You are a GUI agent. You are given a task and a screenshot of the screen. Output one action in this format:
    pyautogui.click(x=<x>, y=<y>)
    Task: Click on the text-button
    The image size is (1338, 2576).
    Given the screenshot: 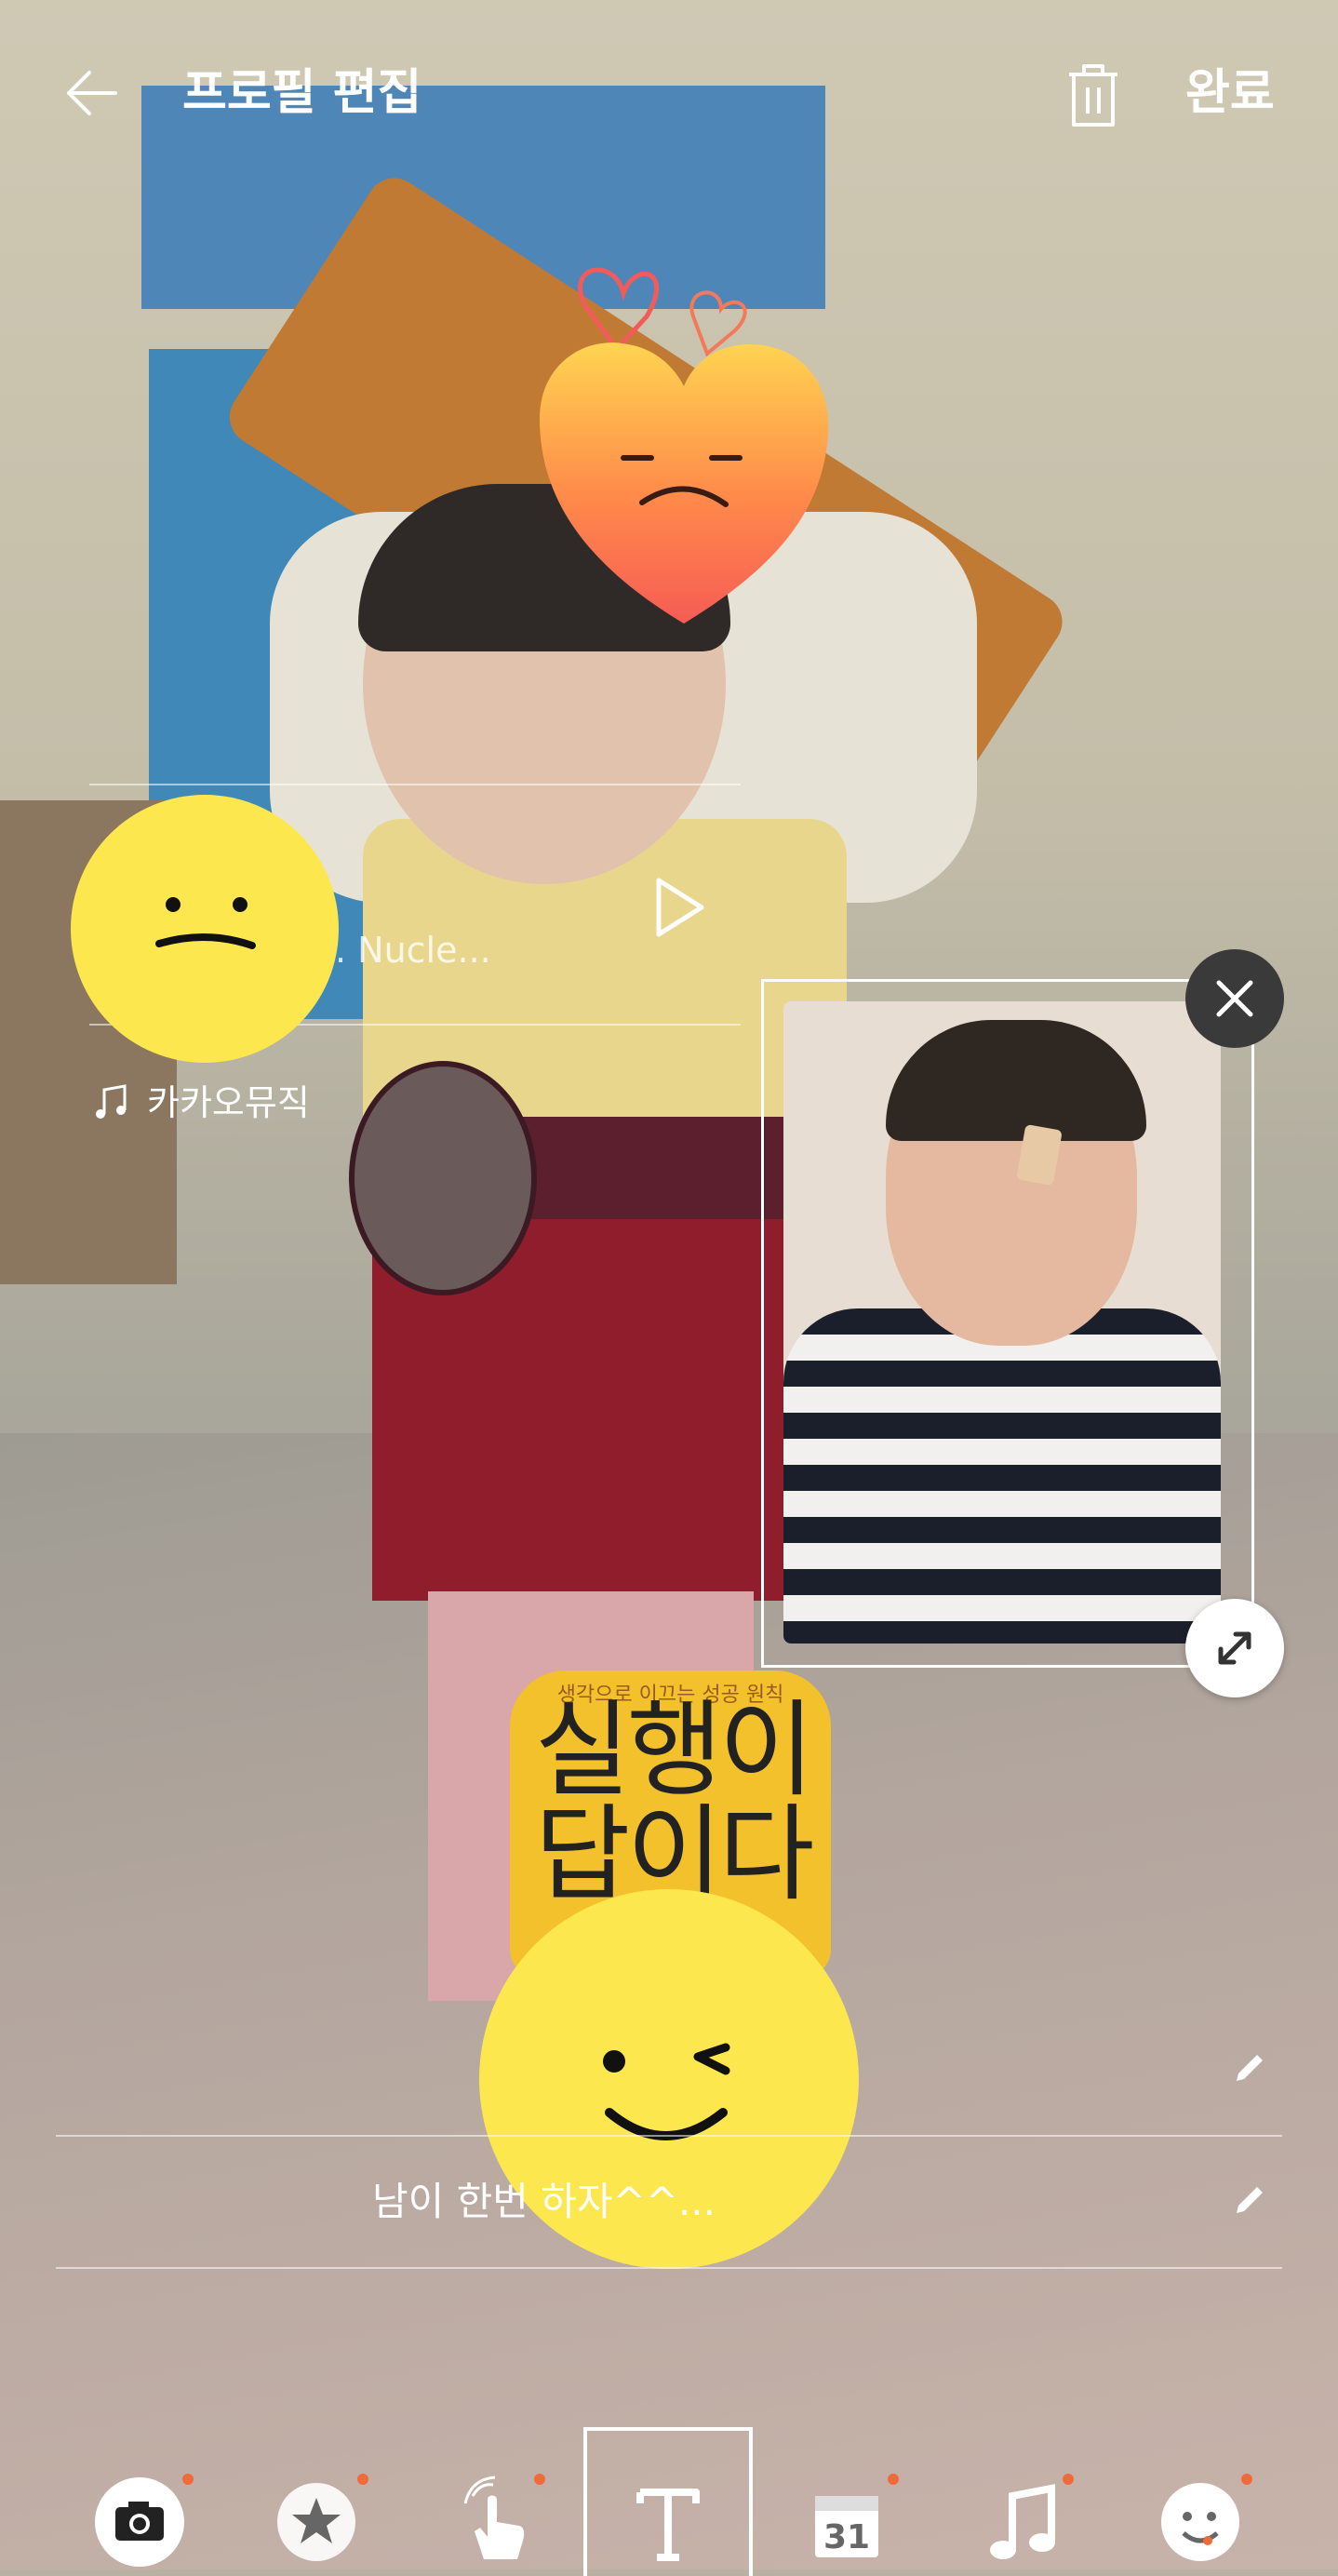 What is the action you would take?
    pyautogui.click(x=668, y=2522)
    